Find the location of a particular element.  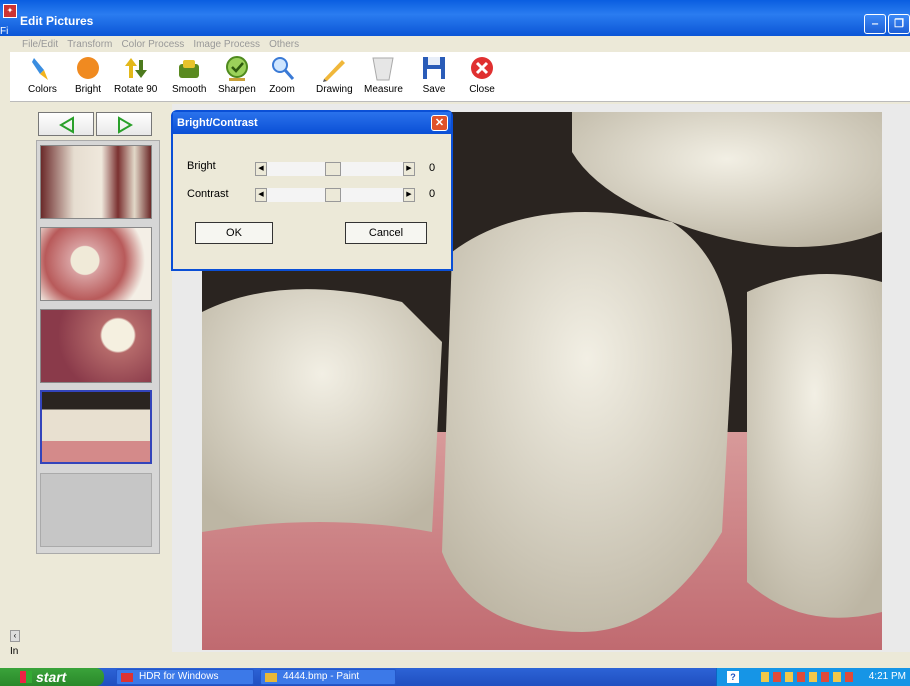

thumbnail-list is located at coordinates (98, 347).